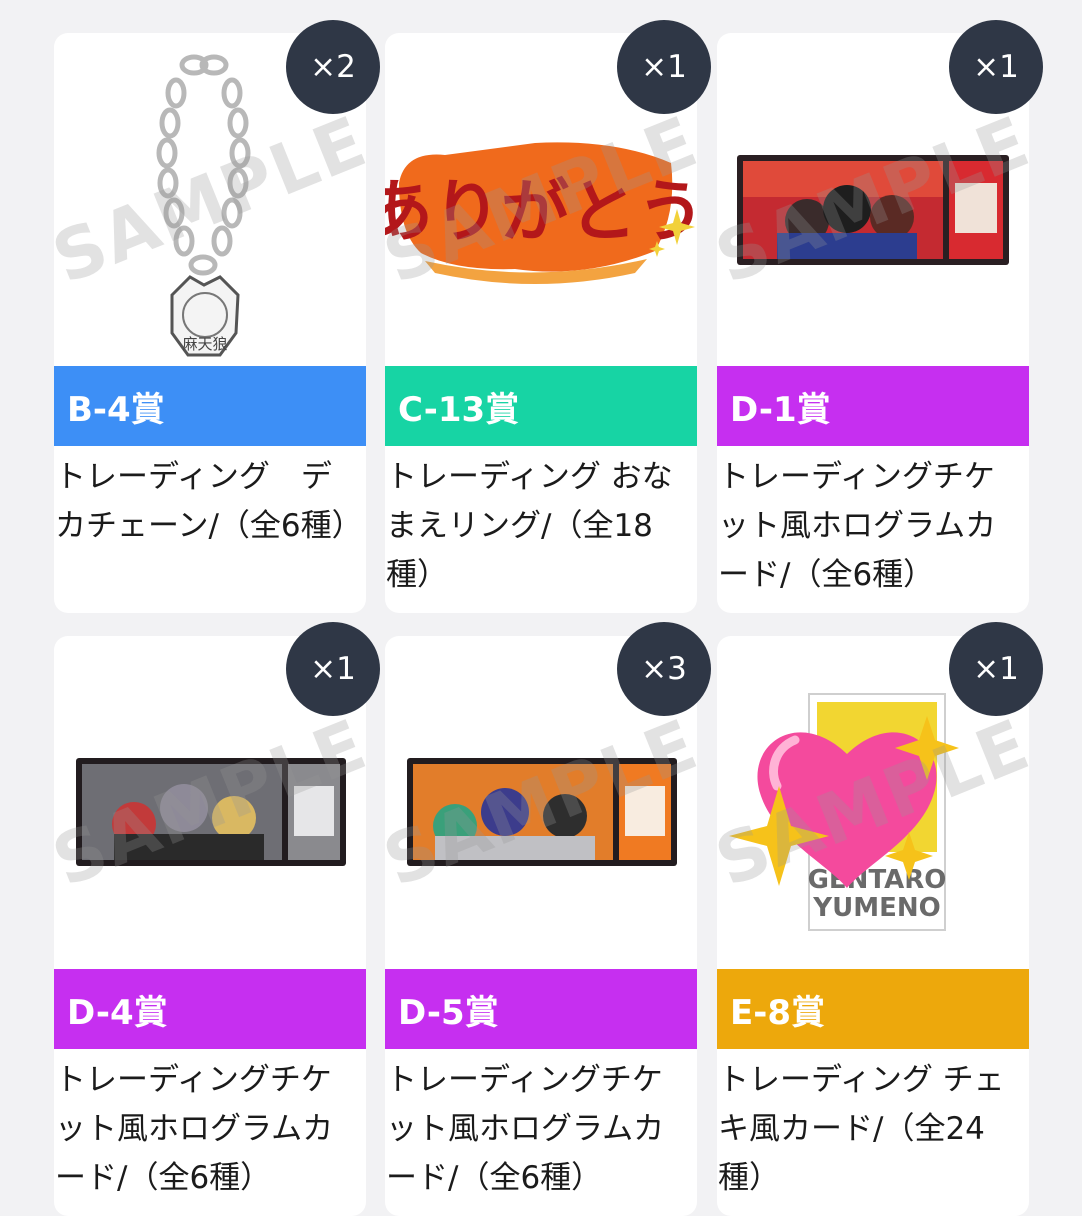 The height and width of the screenshot is (1216, 1082). What do you see at coordinates (876, 908) in the screenshot?
I see `svg-text: YUMENO` at bounding box center [876, 908].